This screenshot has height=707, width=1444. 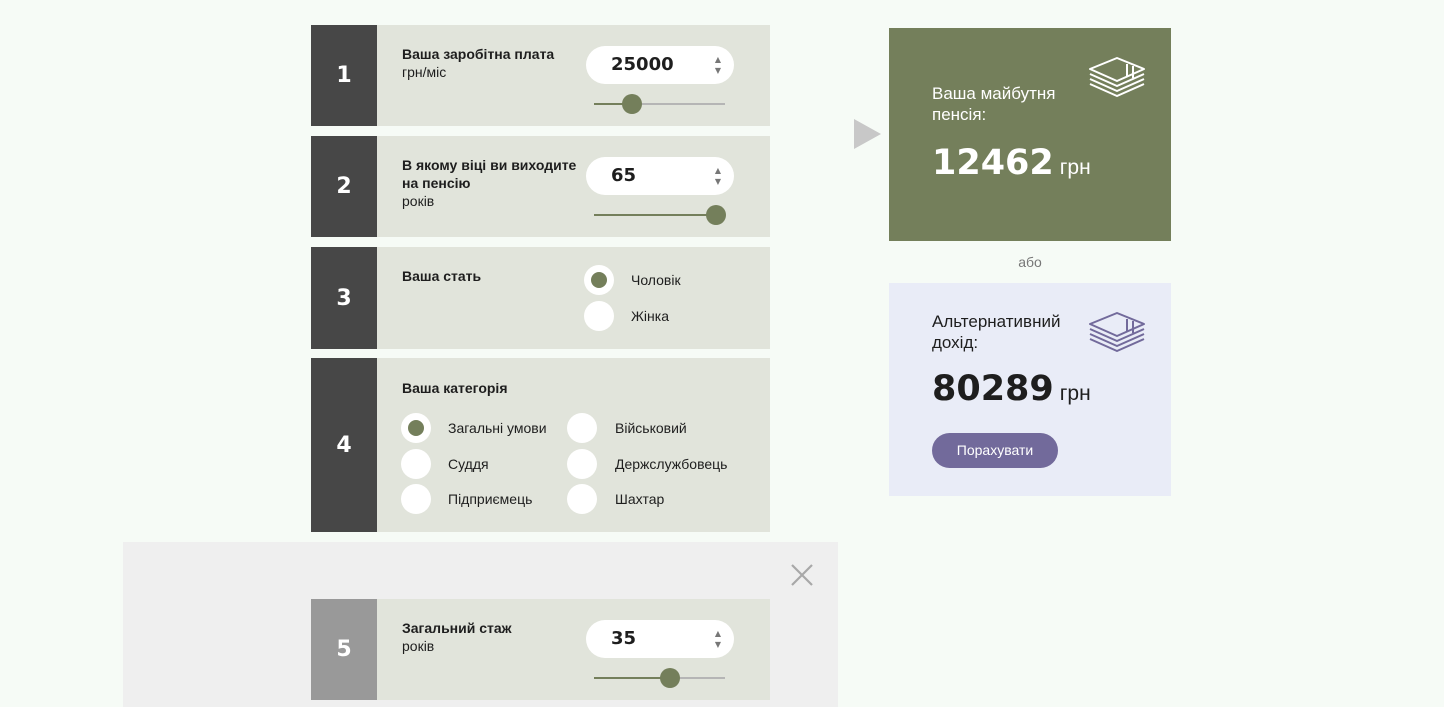 What do you see at coordinates (582, 464) in the screenshot?
I see `radio-civil-servant` at bounding box center [582, 464].